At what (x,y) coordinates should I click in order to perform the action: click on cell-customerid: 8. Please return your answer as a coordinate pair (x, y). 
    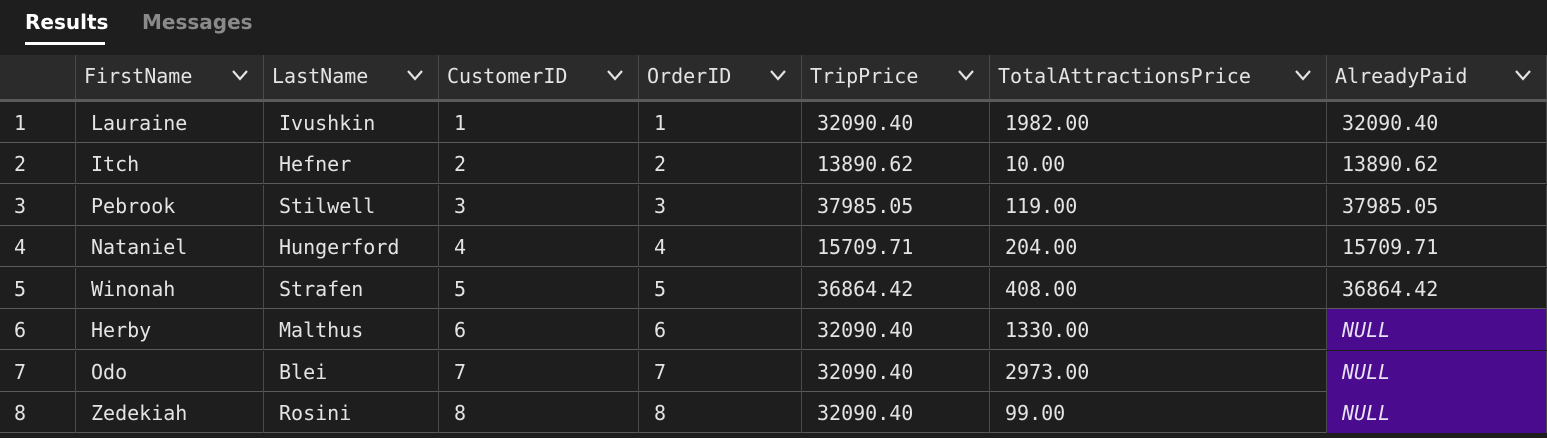
    Looking at the image, I should click on (539, 412).